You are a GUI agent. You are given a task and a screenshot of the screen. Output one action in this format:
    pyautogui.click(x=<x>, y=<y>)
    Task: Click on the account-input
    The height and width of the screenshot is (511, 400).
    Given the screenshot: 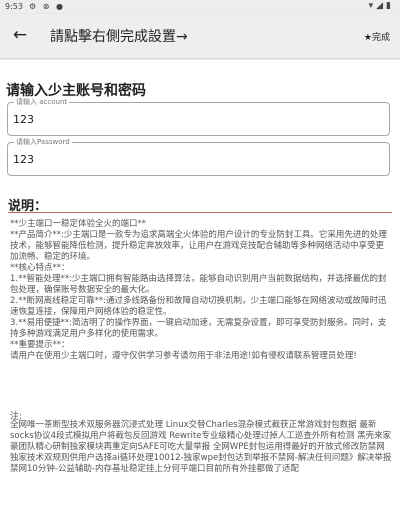 What is the action you would take?
    pyautogui.click(x=198, y=119)
    